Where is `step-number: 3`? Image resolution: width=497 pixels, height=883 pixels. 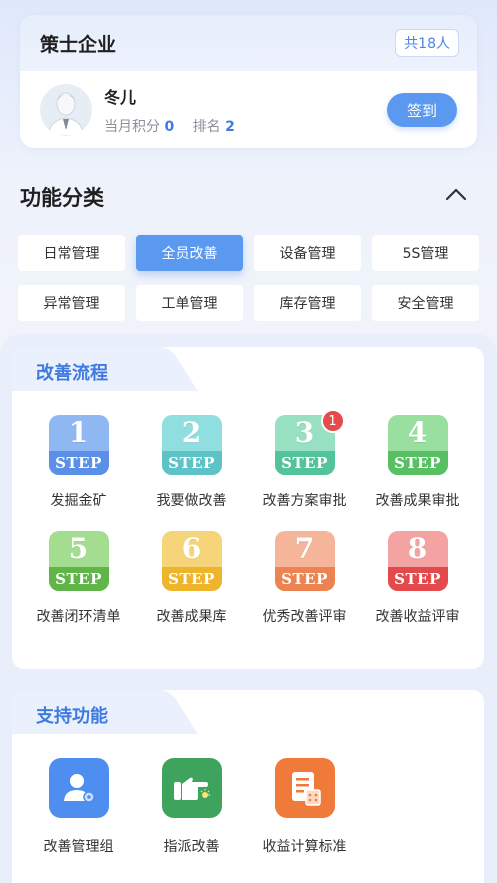
step-number: 3 is located at coordinates (304, 432).